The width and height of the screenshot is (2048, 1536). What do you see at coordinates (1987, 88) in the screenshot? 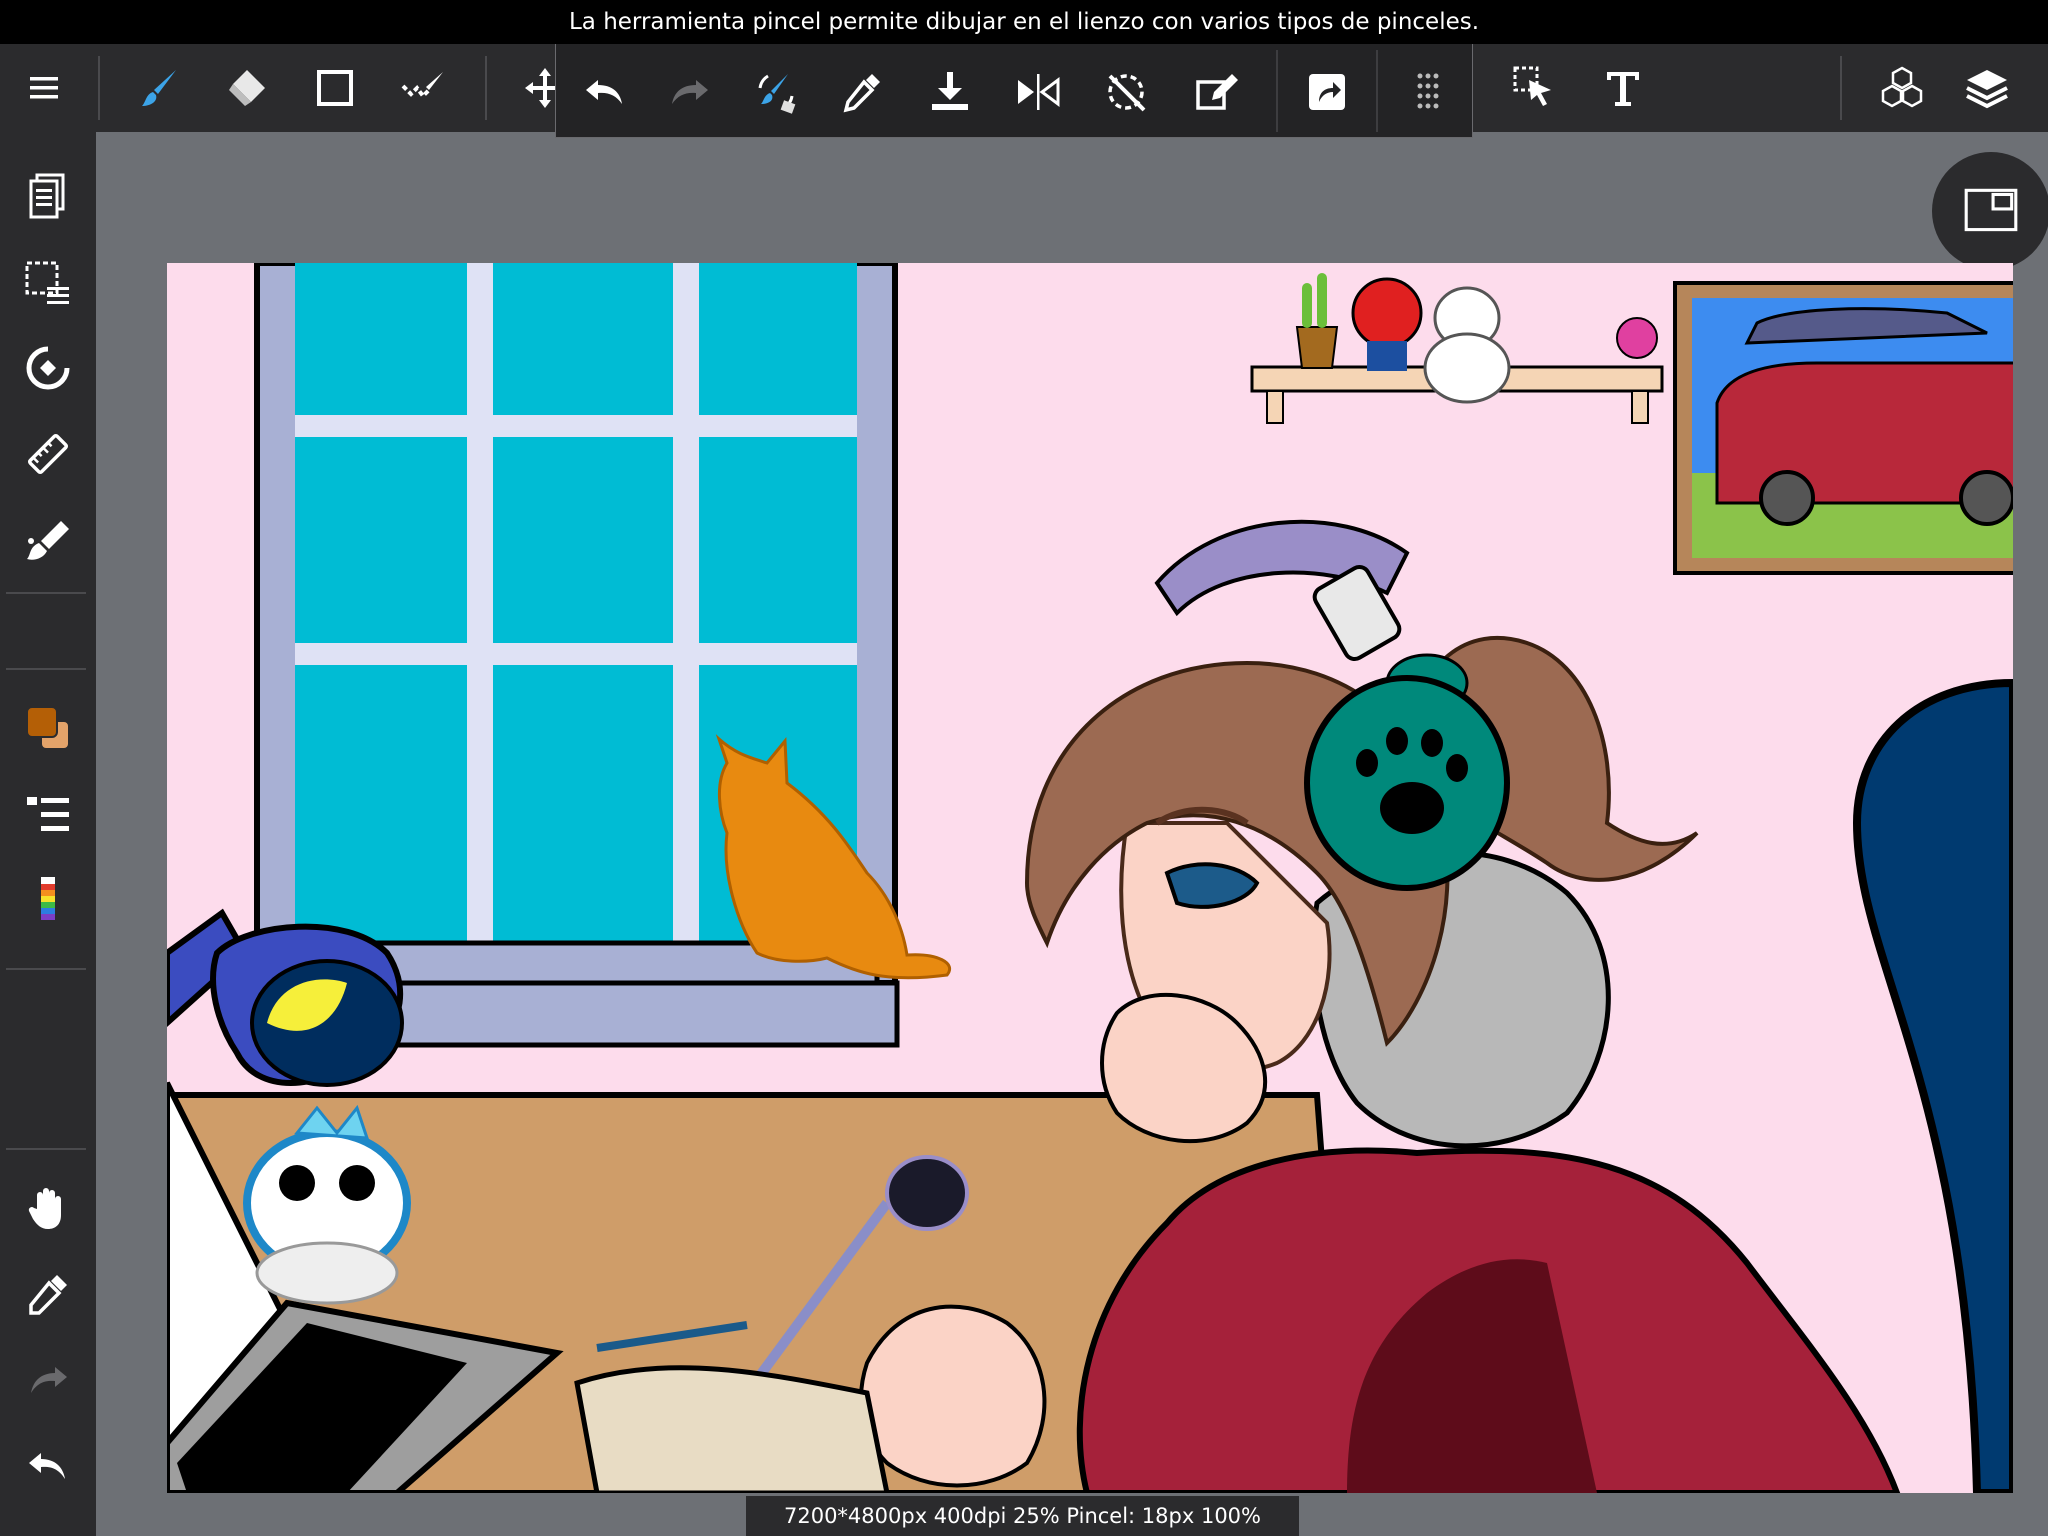
I see `layers-icon` at bounding box center [1987, 88].